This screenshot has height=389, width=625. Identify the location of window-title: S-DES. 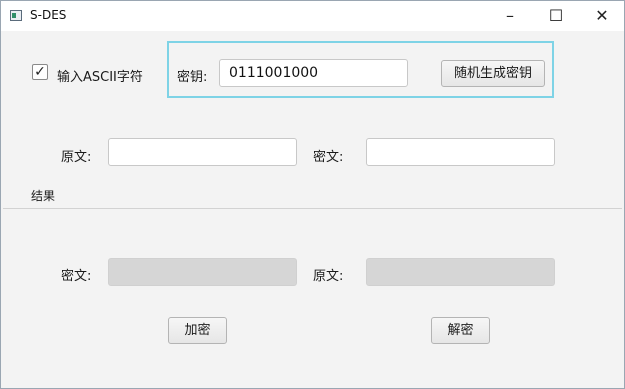
(48, 15).